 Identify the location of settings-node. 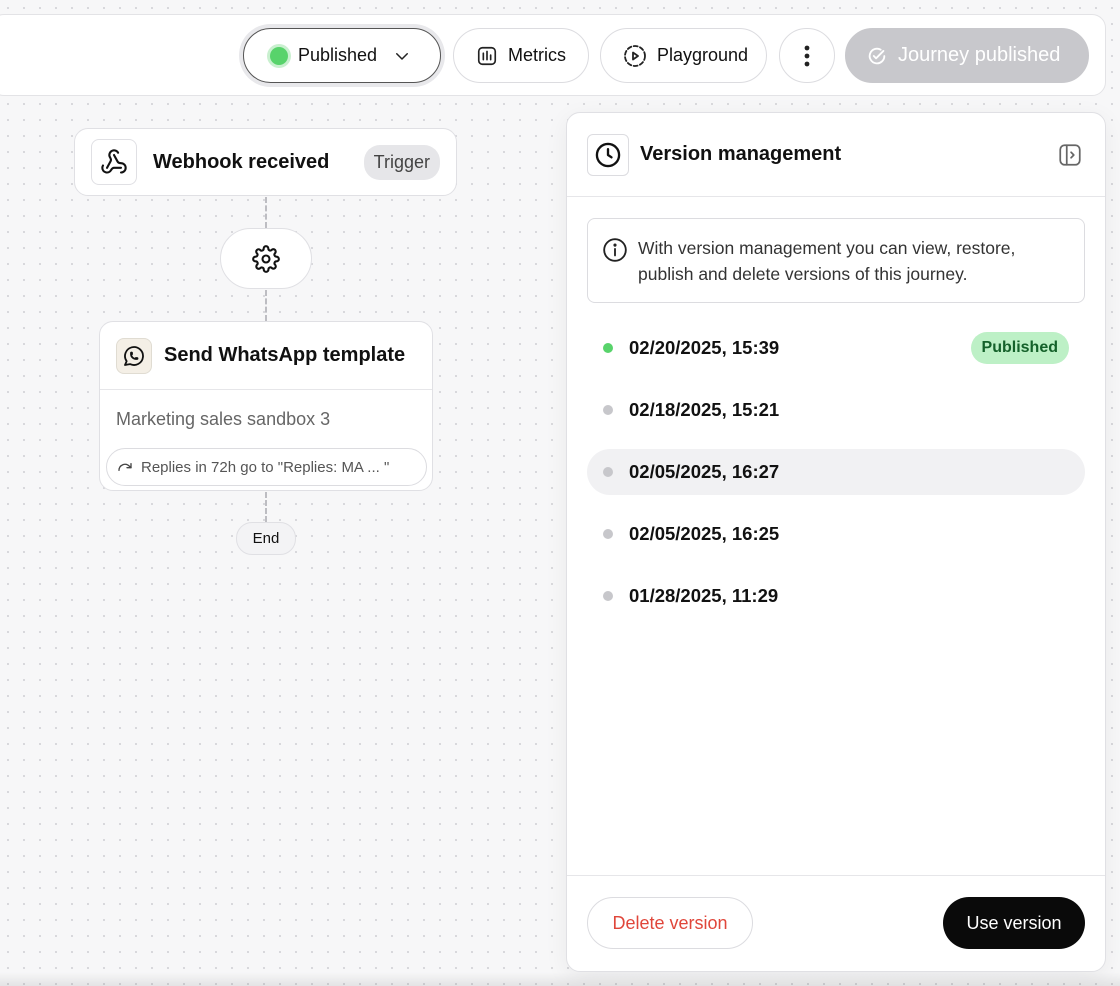
(266, 258).